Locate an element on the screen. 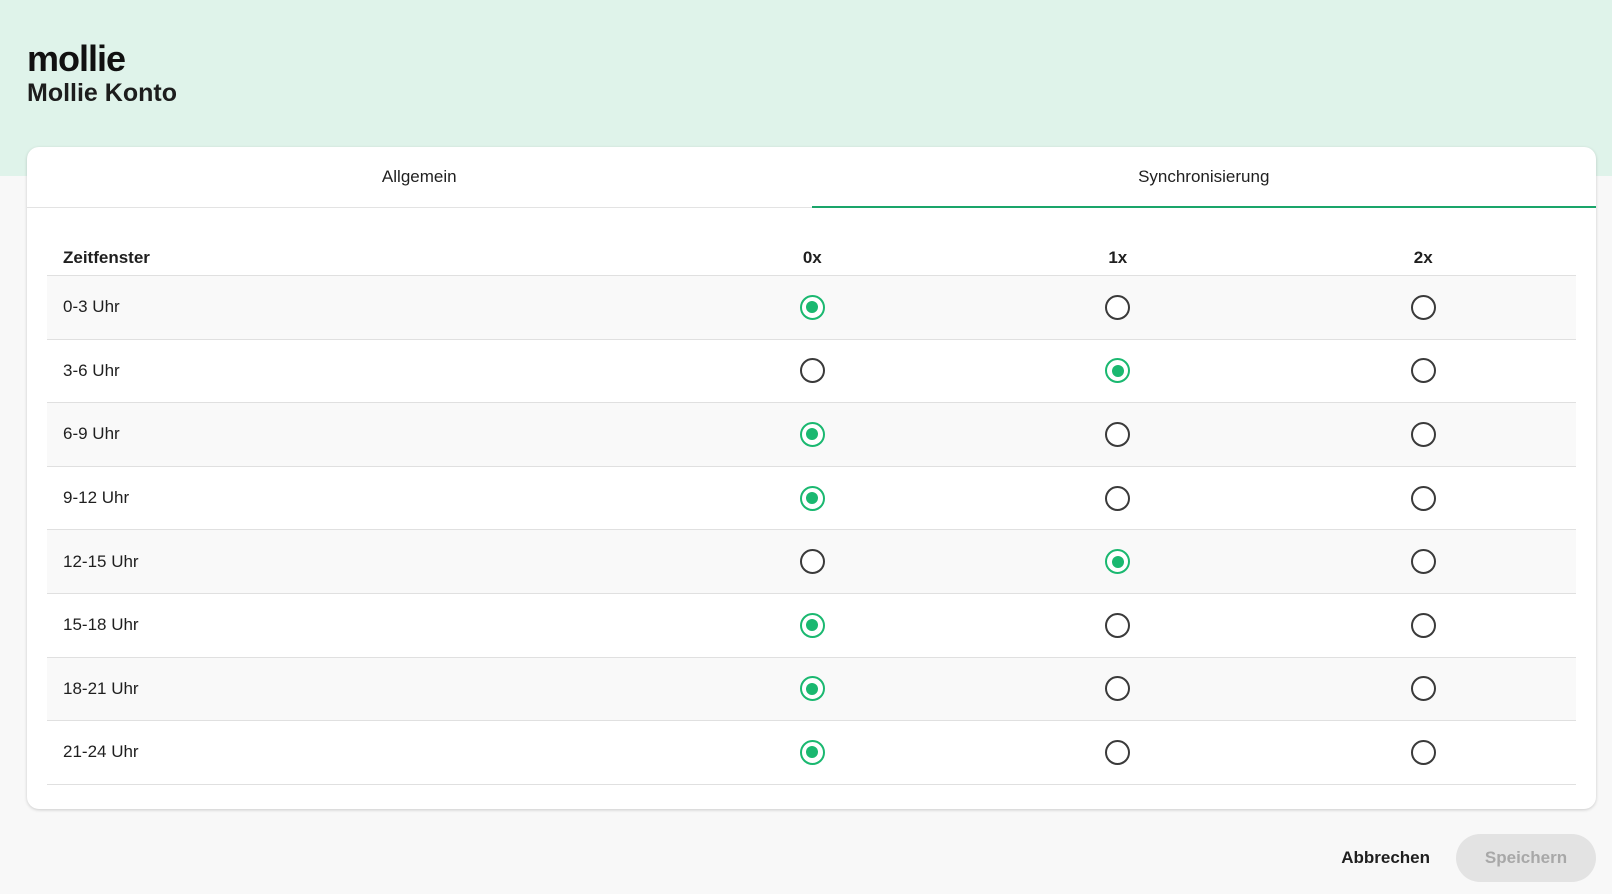 This screenshot has height=894, width=1612. table-row: 12-15 Uhr is located at coordinates (811, 562).